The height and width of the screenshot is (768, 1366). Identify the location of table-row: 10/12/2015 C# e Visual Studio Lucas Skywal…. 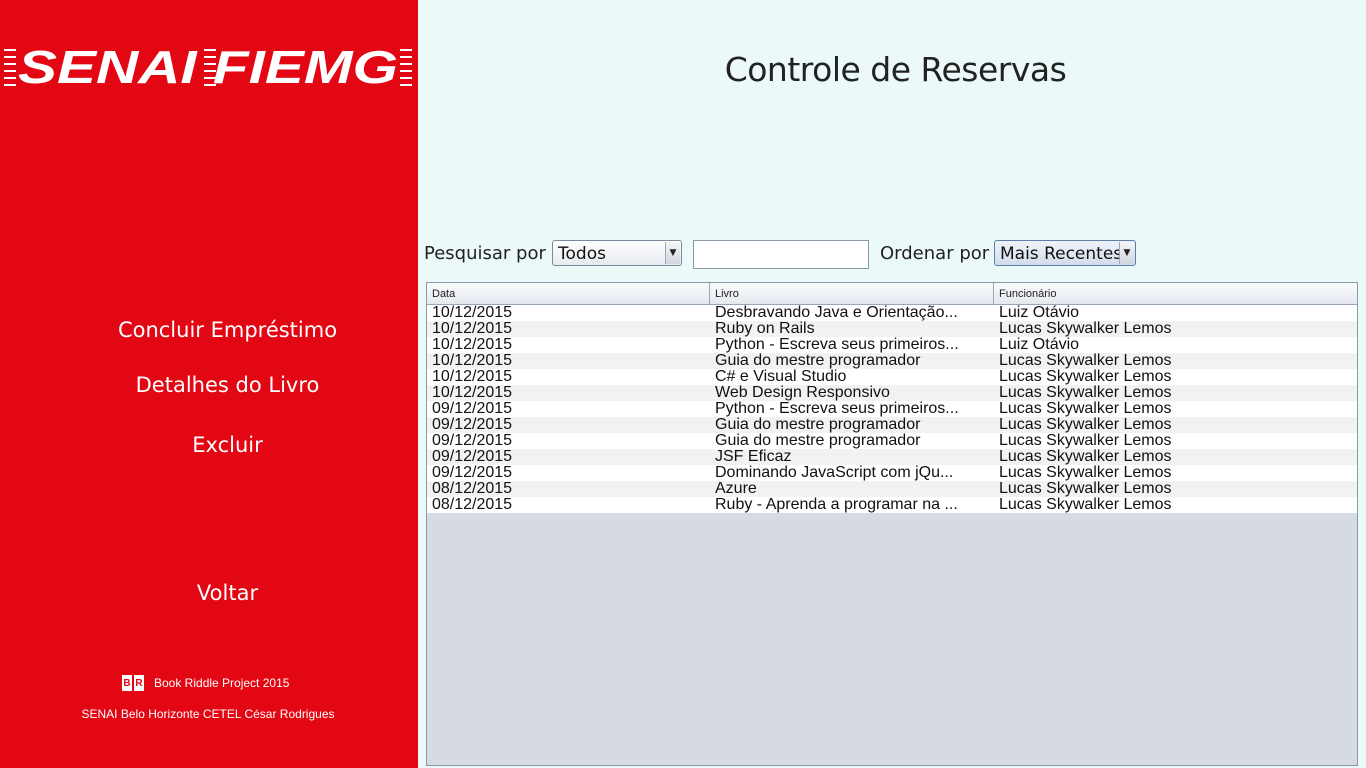
(892, 377).